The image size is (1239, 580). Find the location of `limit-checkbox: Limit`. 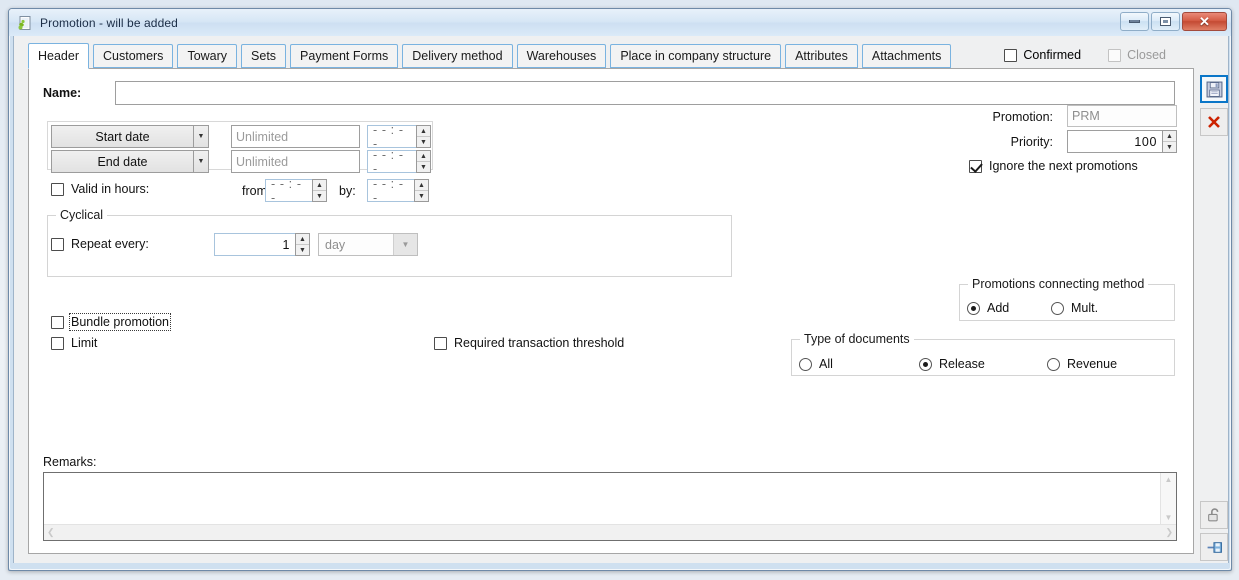

limit-checkbox: Limit is located at coordinates (74, 343).